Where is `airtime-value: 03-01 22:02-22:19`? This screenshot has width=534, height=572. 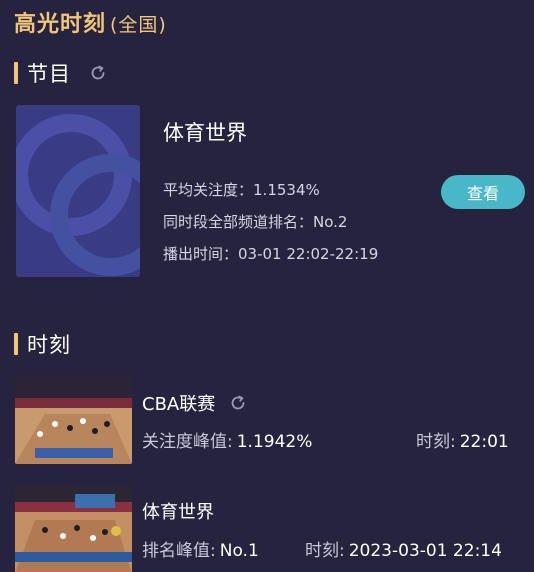
airtime-value: 03-01 22:02-22:19 is located at coordinates (308, 254).